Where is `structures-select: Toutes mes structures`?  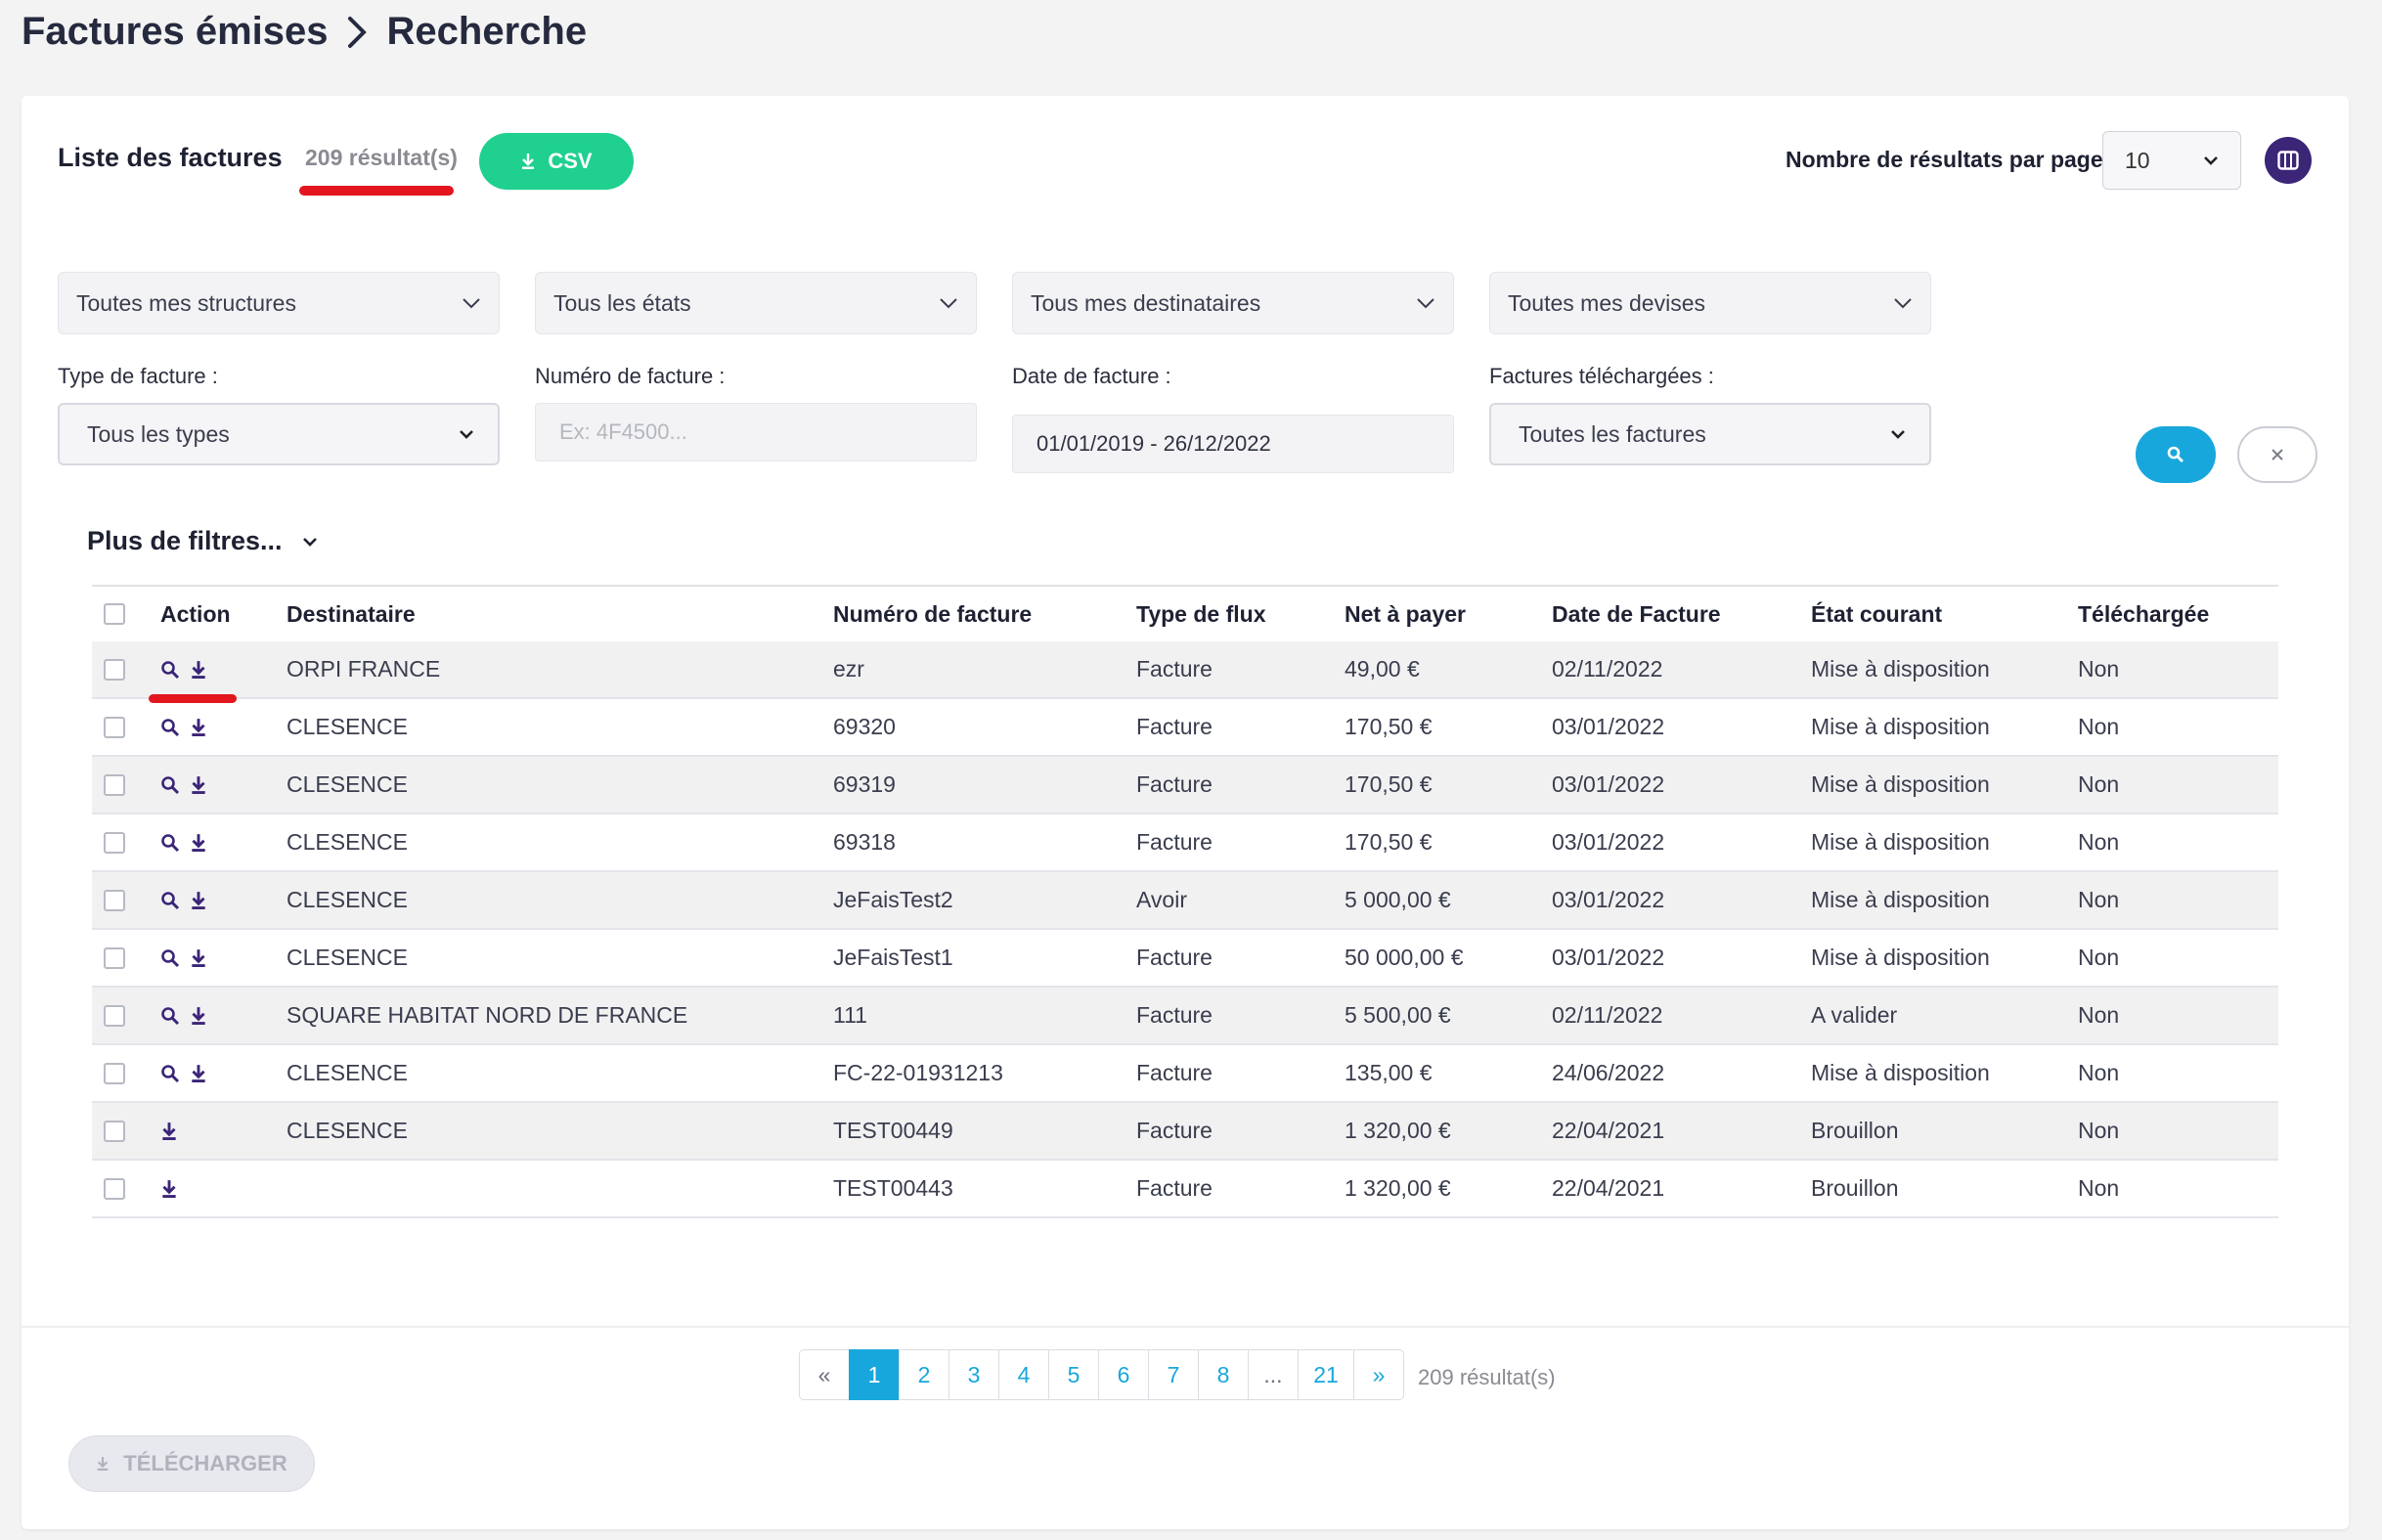
structures-select: Toutes mes structures is located at coordinates (279, 303).